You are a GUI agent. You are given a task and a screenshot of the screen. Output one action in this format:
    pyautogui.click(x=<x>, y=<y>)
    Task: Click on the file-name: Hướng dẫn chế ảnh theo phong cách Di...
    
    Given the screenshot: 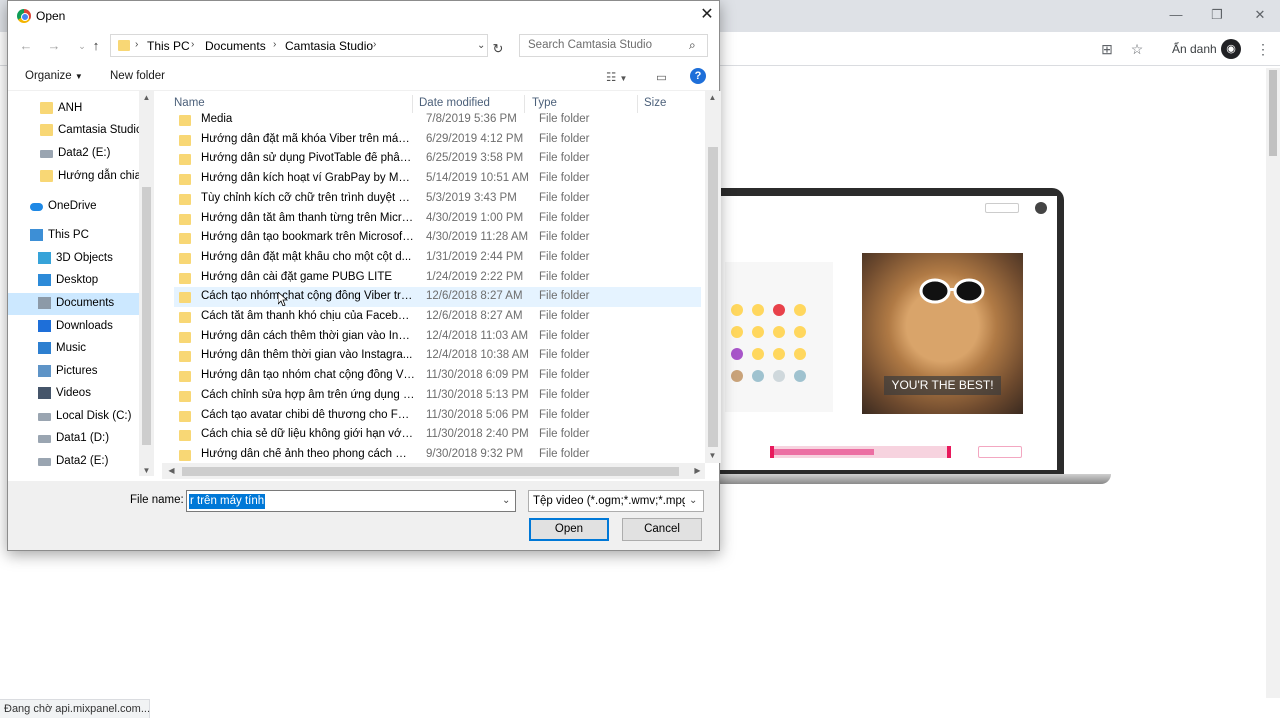 What is the action you would take?
    pyautogui.click(x=308, y=453)
    